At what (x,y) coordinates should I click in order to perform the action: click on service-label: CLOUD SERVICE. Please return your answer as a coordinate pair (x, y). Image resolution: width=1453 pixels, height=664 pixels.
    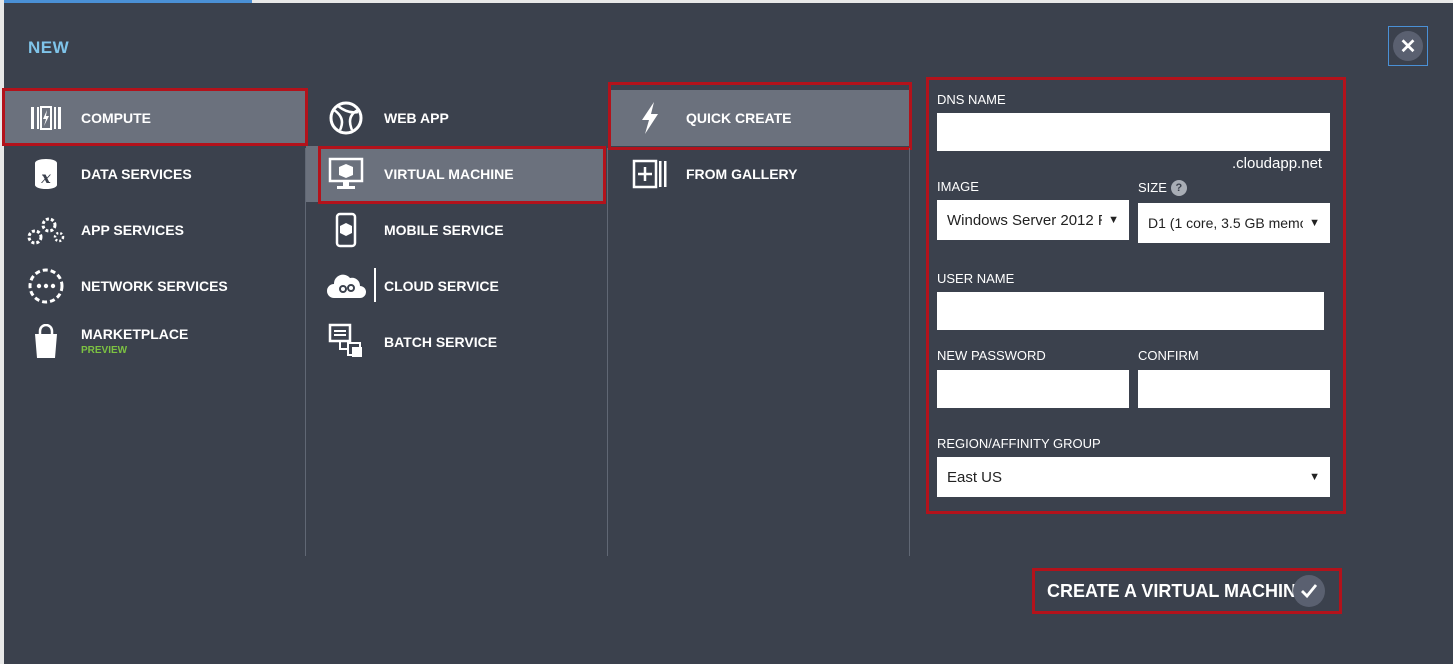
    Looking at the image, I should click on (441, 286).